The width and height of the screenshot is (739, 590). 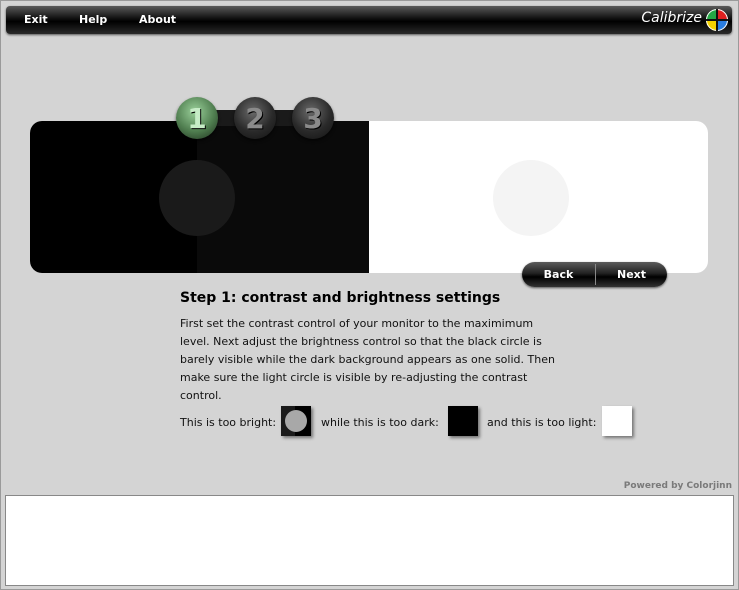 What do you see at coordinates (197, 198) in the screenshot?
I see `black-circle` at bounding box center [197, 198].